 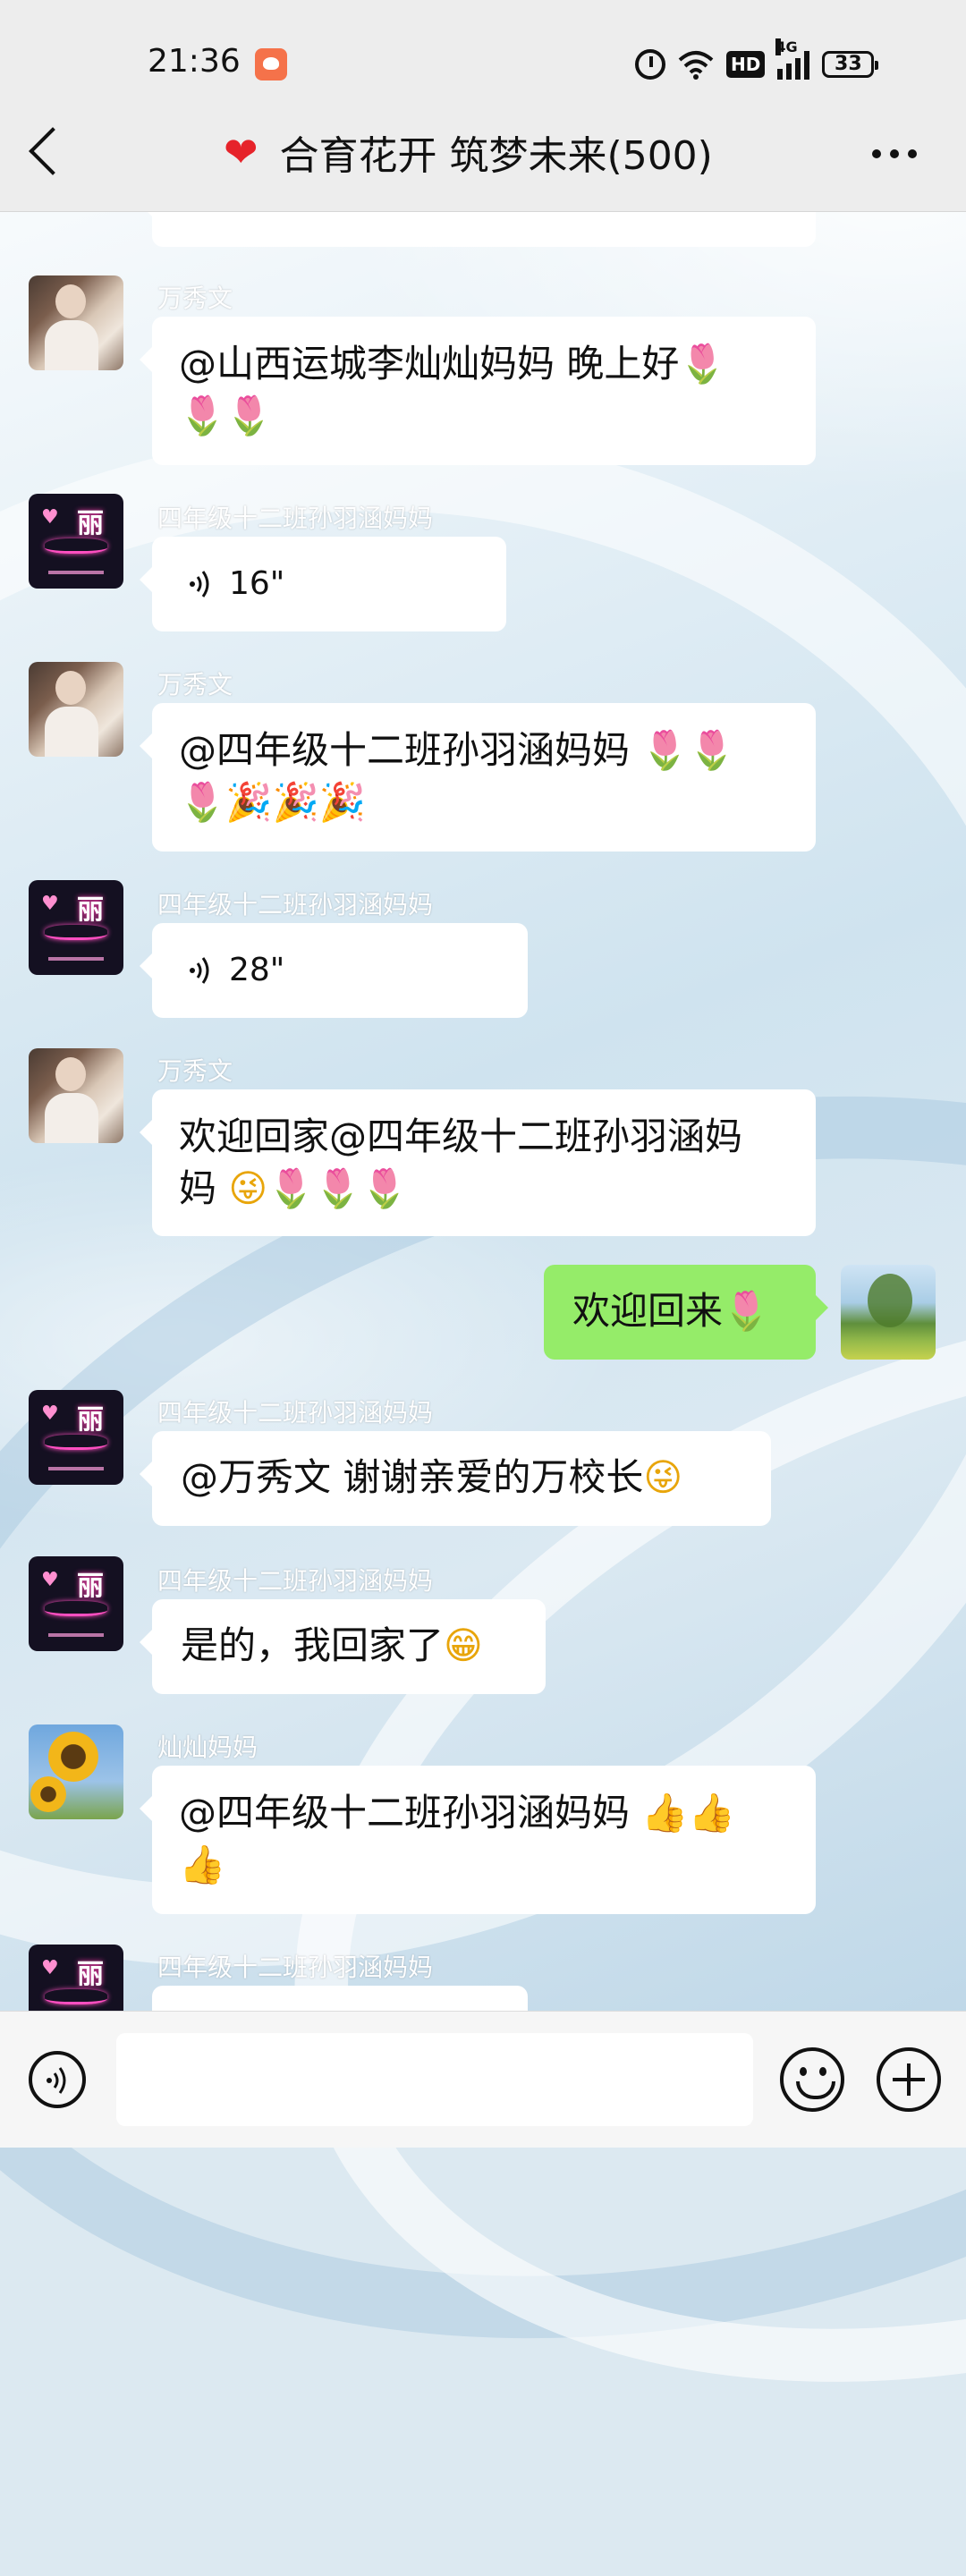 What do you see at coordinates (812, 2079) in the screenshot?
I see `emoji-button` at bounding box center [812, 2079].